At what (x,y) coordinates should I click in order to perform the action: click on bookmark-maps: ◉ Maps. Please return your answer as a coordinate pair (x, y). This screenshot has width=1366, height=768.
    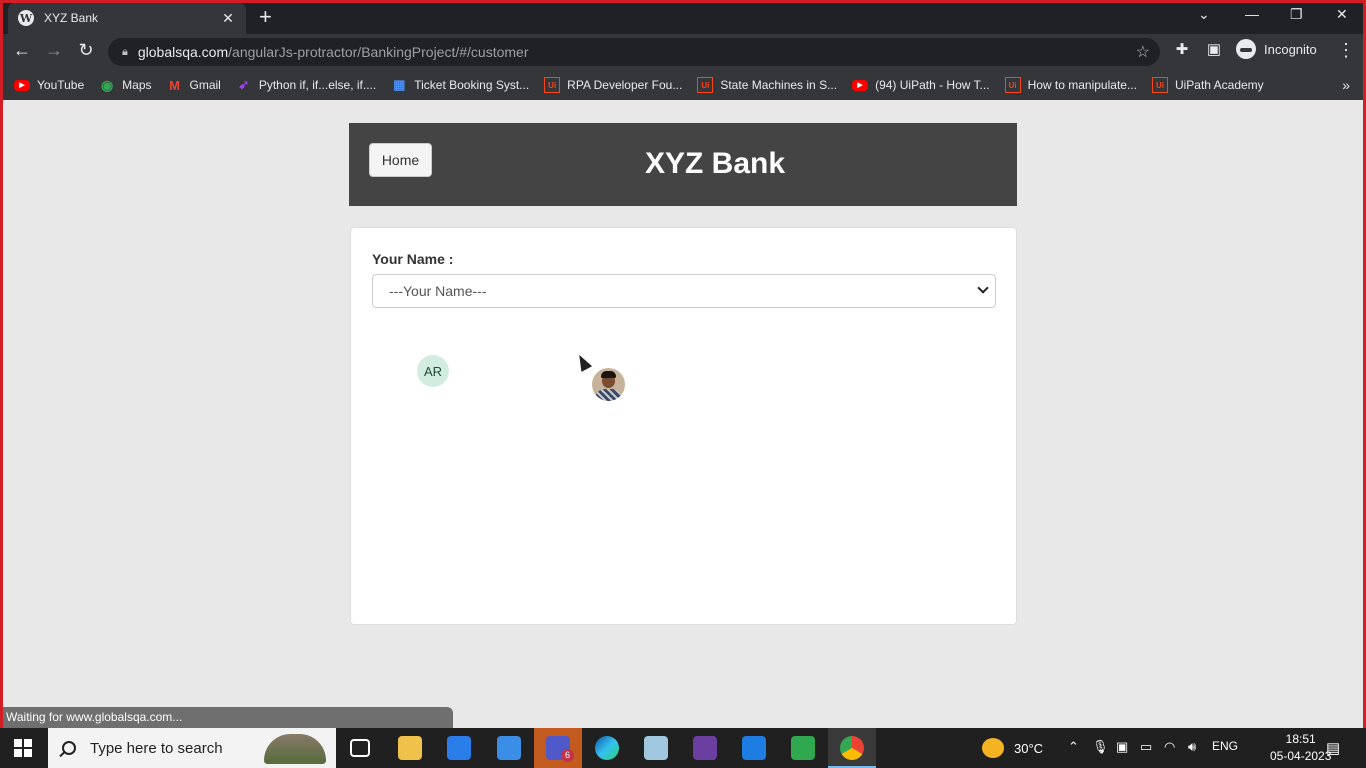
    Looking at the image, I should click on (125, 85).